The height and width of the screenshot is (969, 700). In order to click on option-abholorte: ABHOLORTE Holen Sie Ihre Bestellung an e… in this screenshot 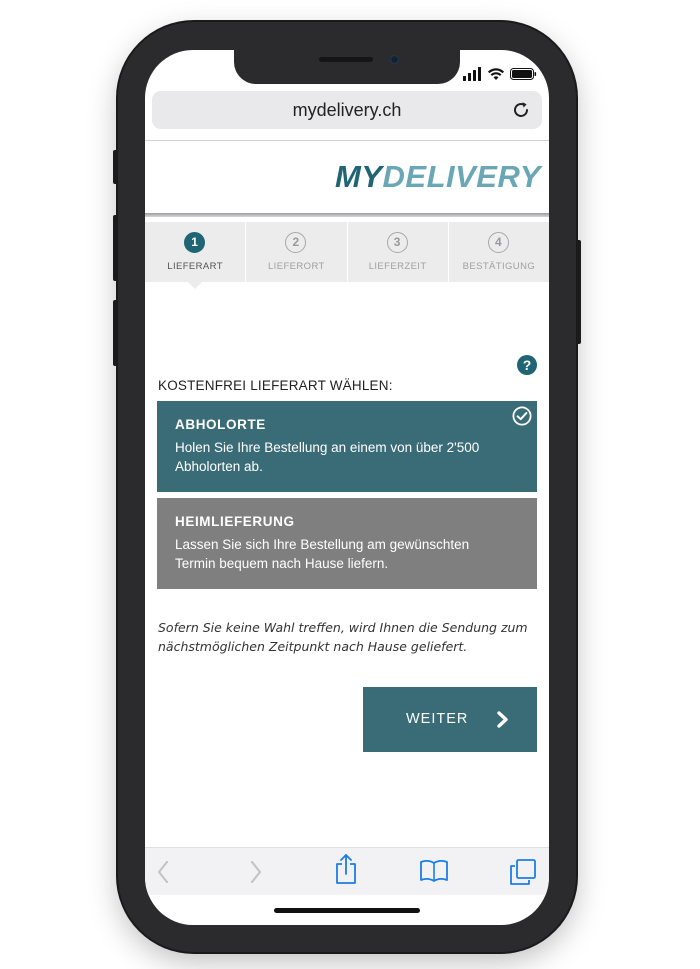, I will do `click(347, 446)`.